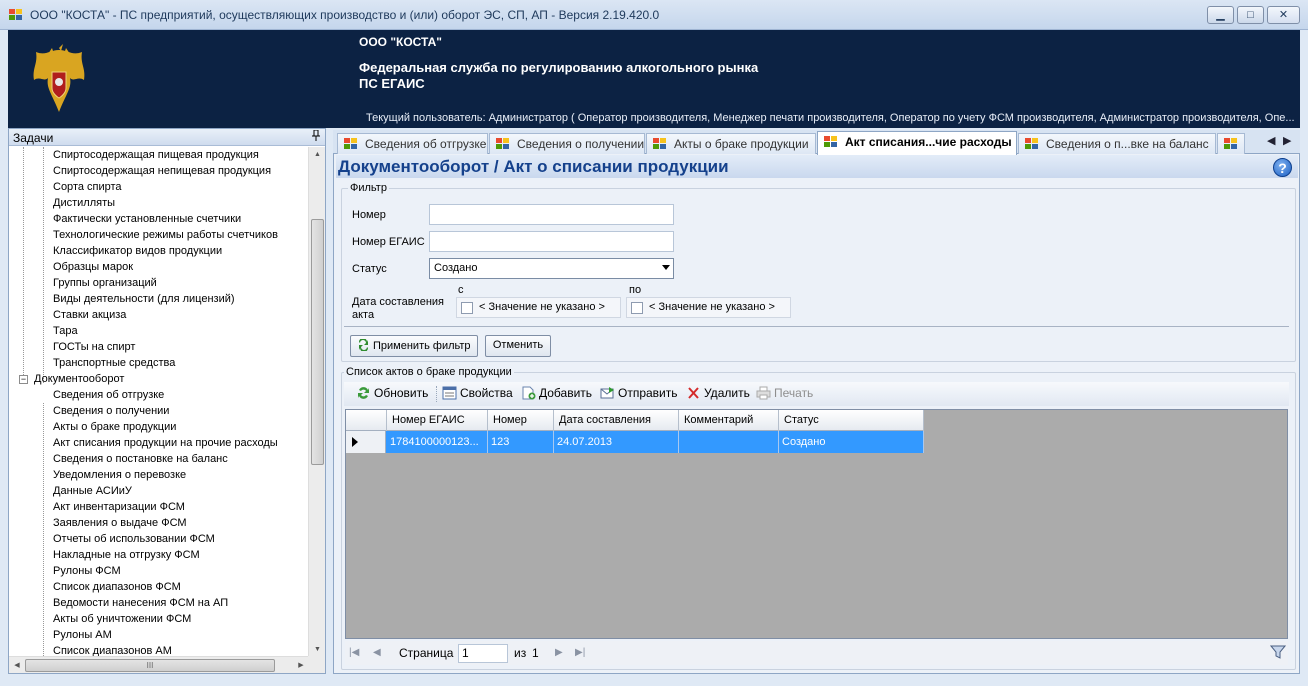 The image size is (1308, 686). Describe the element at coordinates (1283, 15) in the screenshot. I see `close-button: ✕` at that location.